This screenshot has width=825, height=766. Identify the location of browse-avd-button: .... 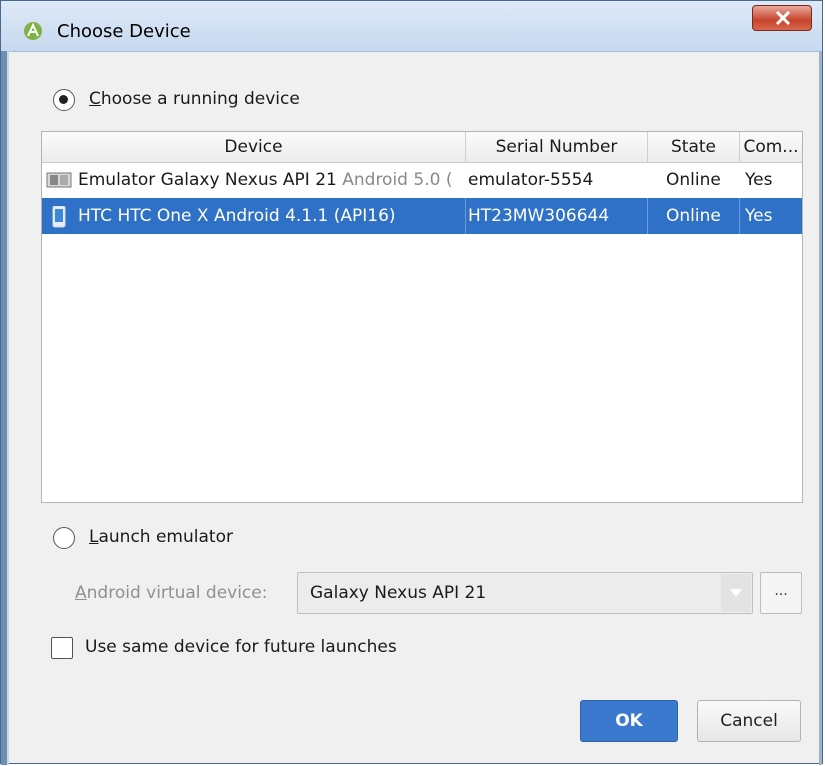
(781, 593).